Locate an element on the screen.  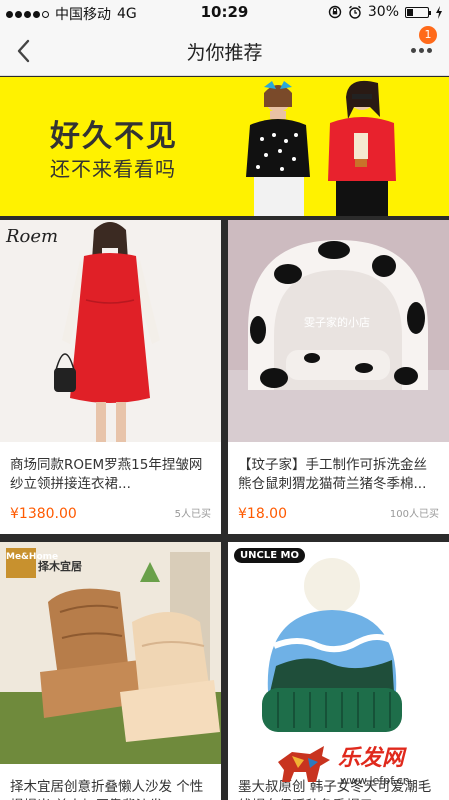
pet-bed-illustration is located at coordinates (338, 341).